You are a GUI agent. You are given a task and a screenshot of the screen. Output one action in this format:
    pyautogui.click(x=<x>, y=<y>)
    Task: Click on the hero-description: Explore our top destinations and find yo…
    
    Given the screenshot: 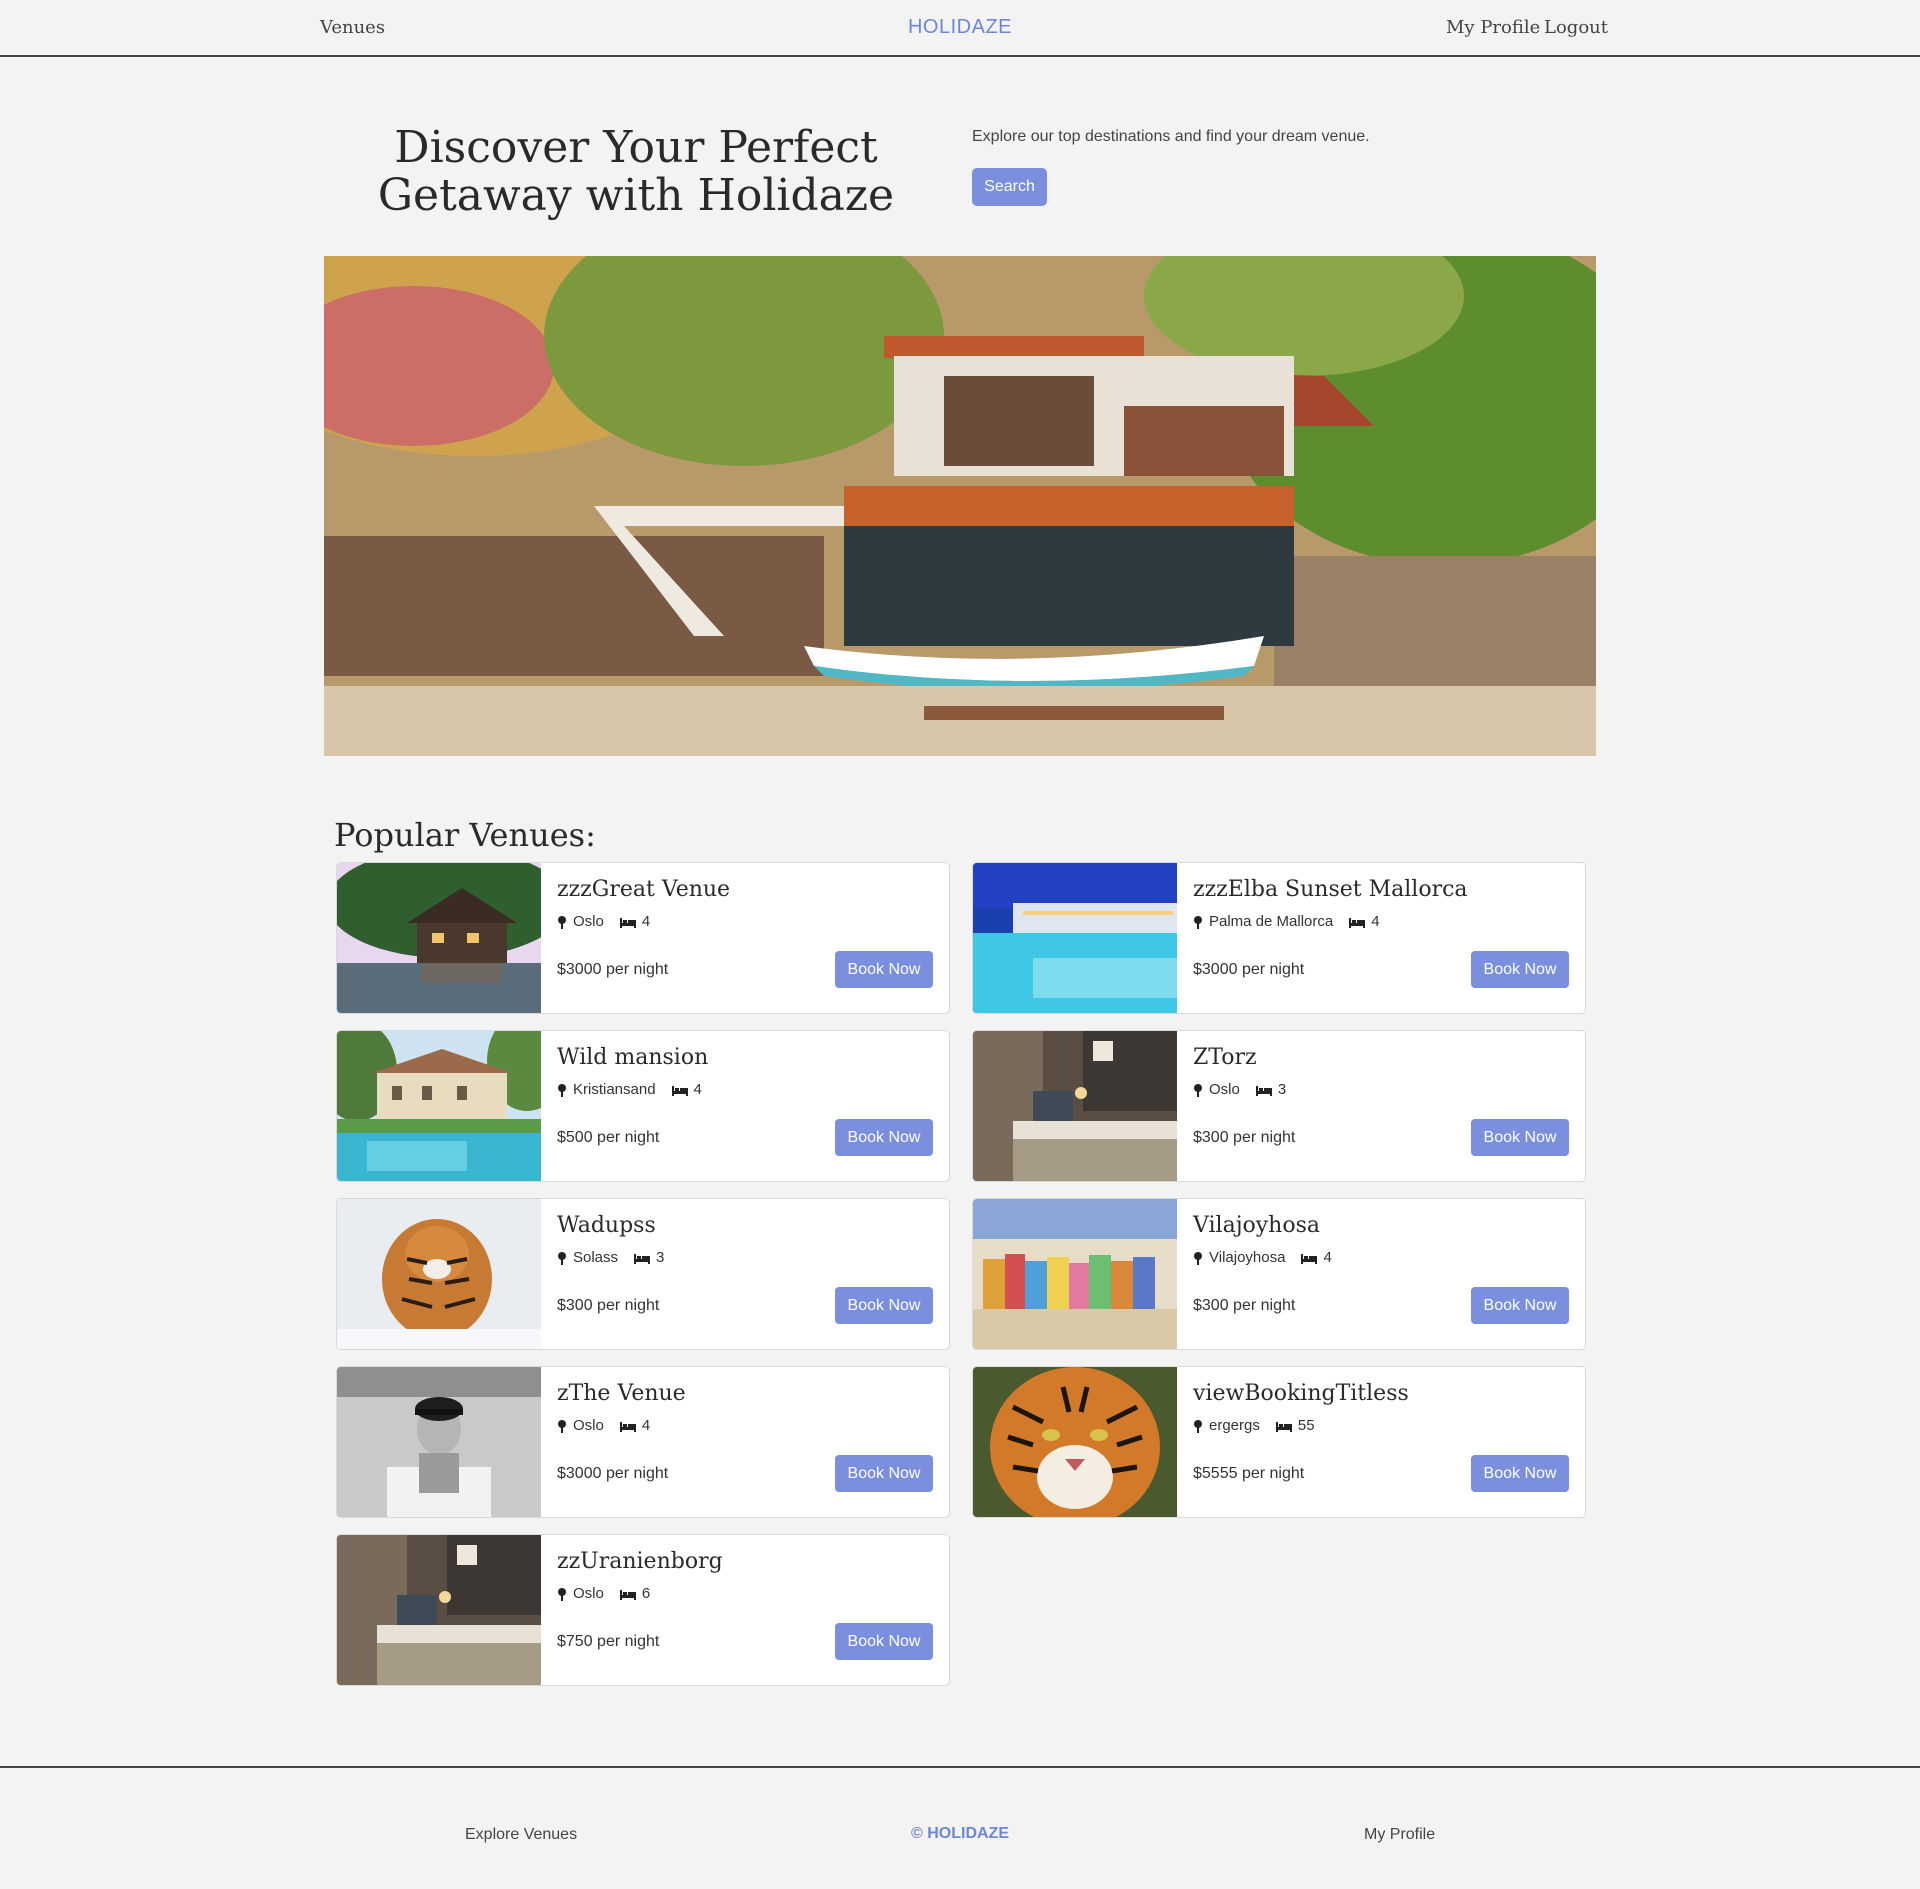 What is the action you would take?
    pyautogui.click(x=1171, y=136)
    